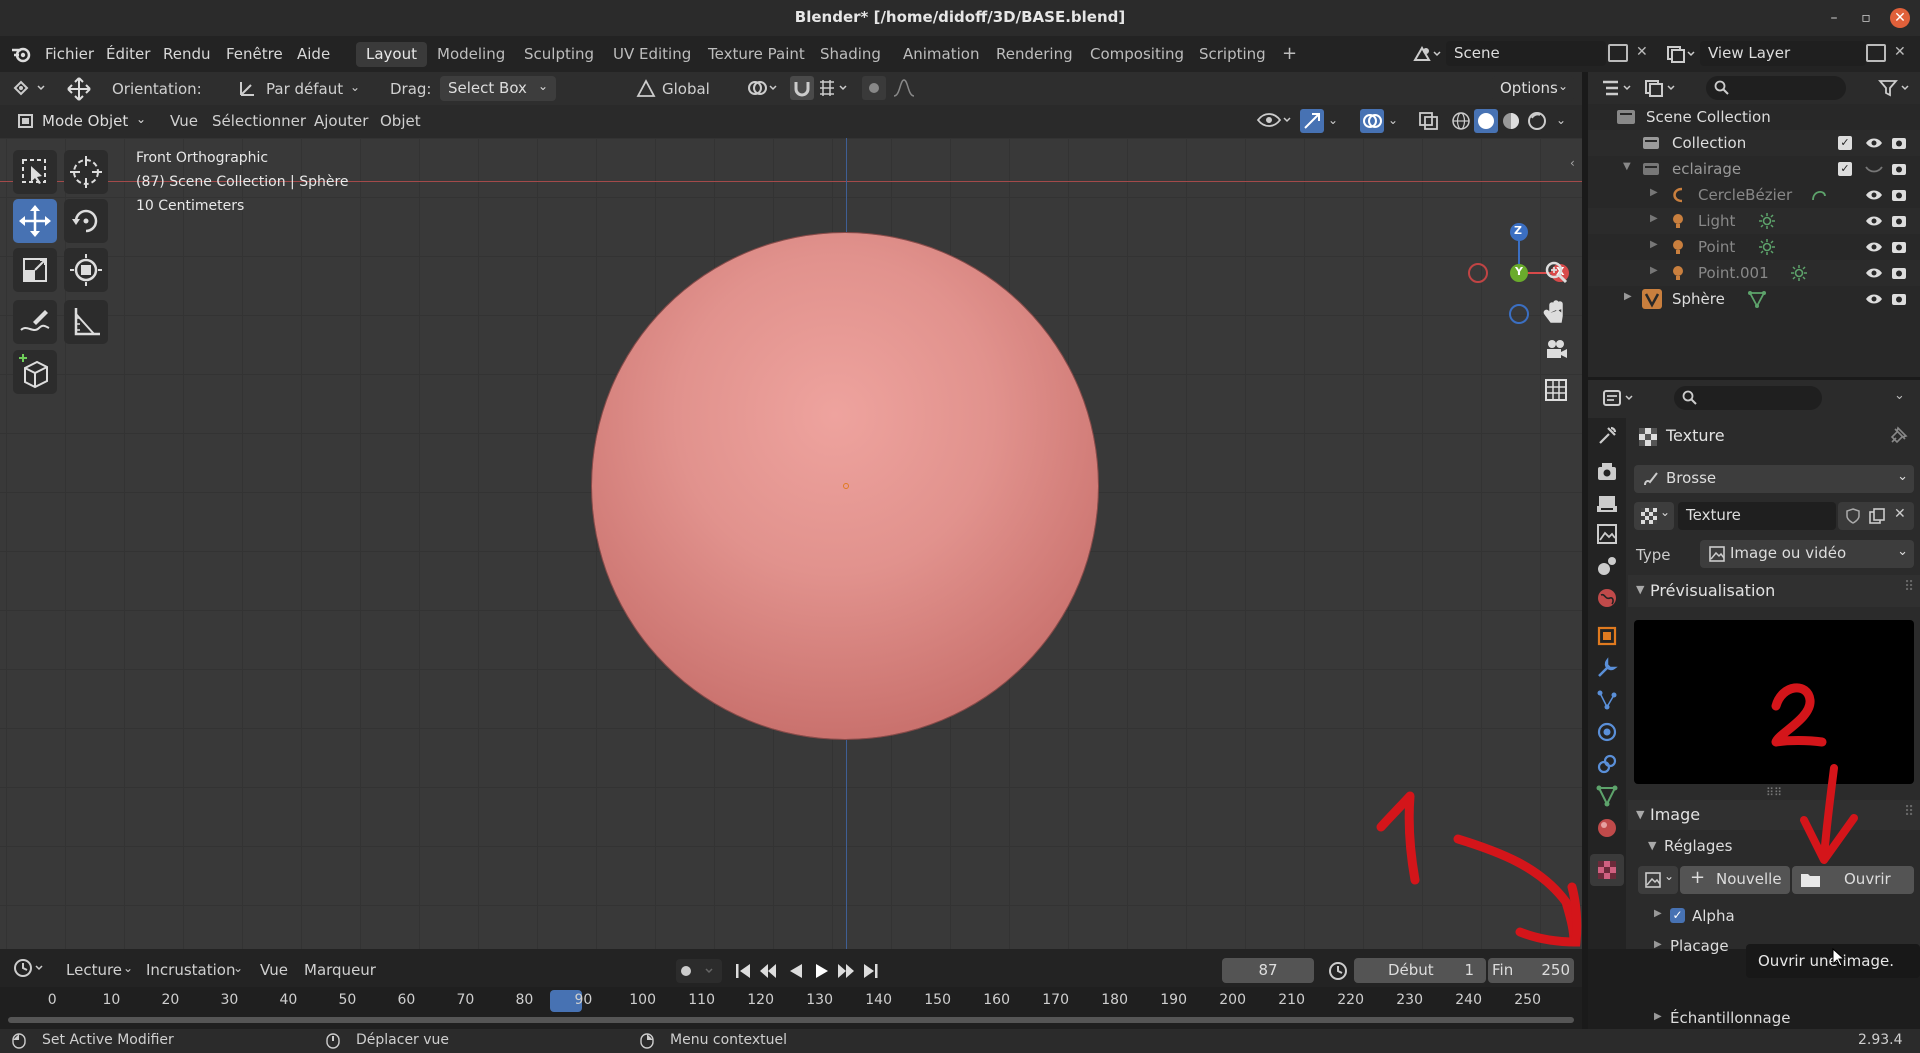 The height and width of the screenshot is (1053, 1920). I want to click on tab-scripting: Scripting, so click(1232, 54).